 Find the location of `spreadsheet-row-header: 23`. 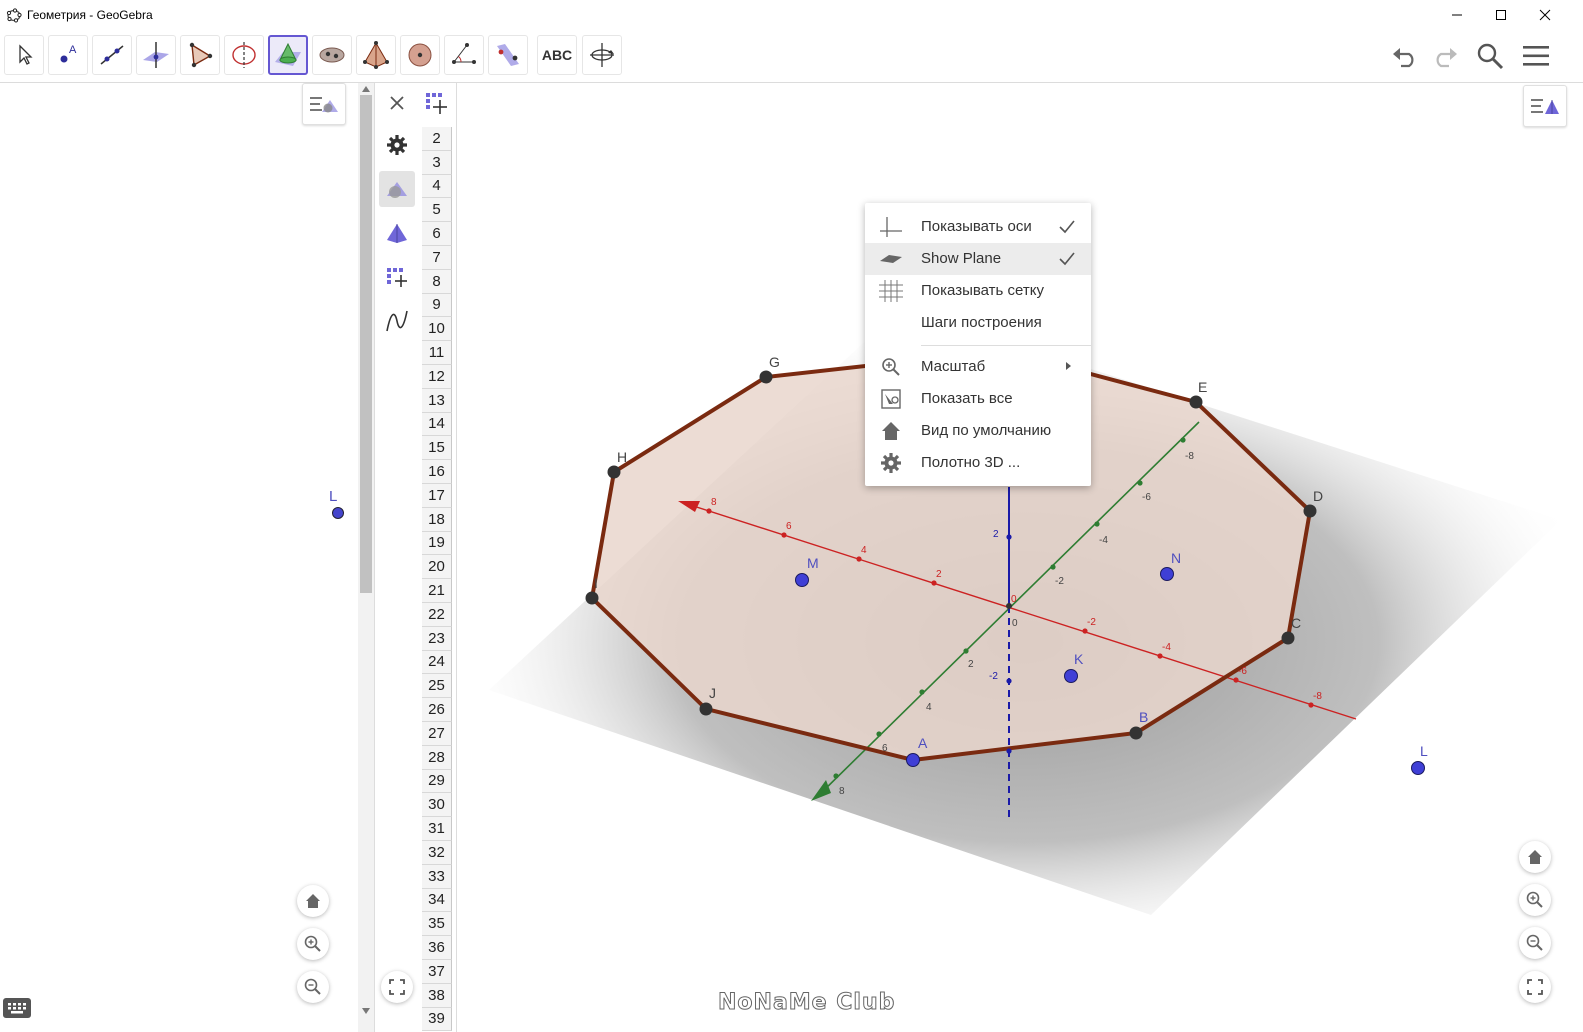

spreadsheet-row-header: 23 is located at coordinates (437, 638).